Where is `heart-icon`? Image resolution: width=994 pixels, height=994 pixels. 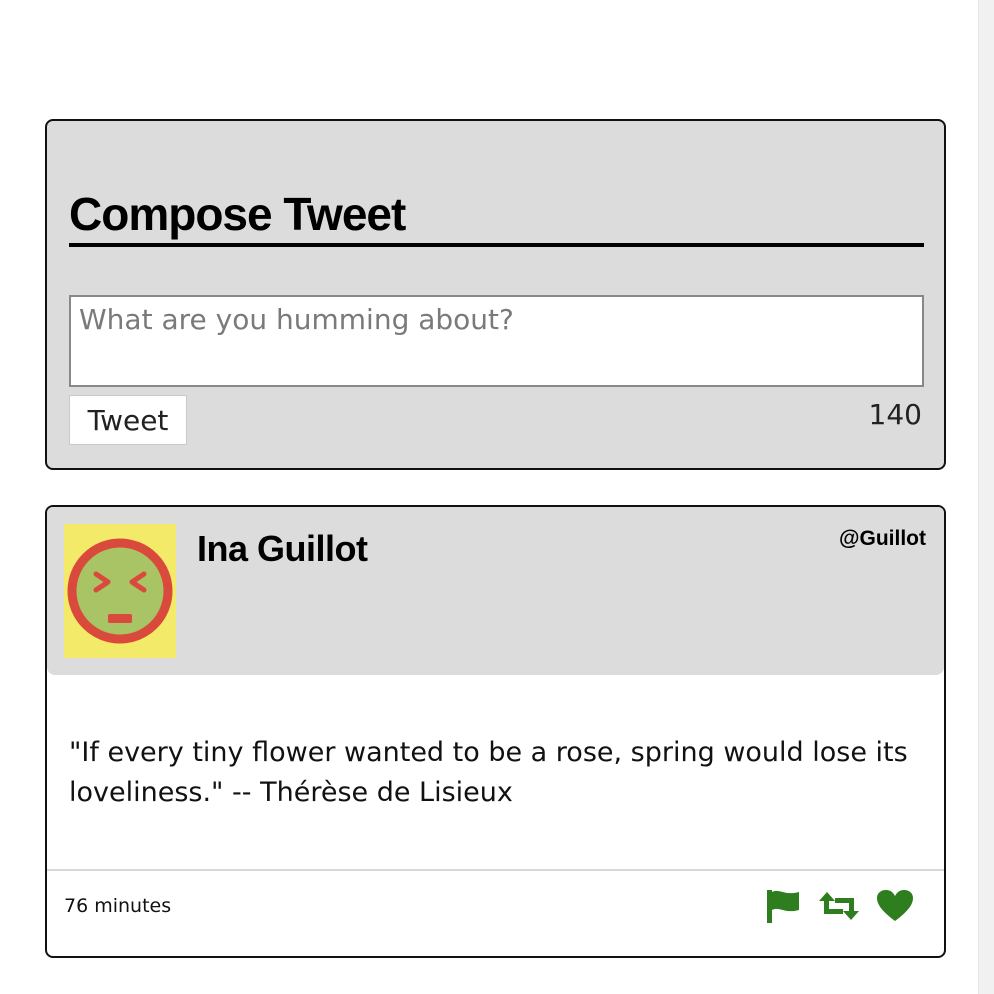 heart-icon is located at coordinates (895, 905).